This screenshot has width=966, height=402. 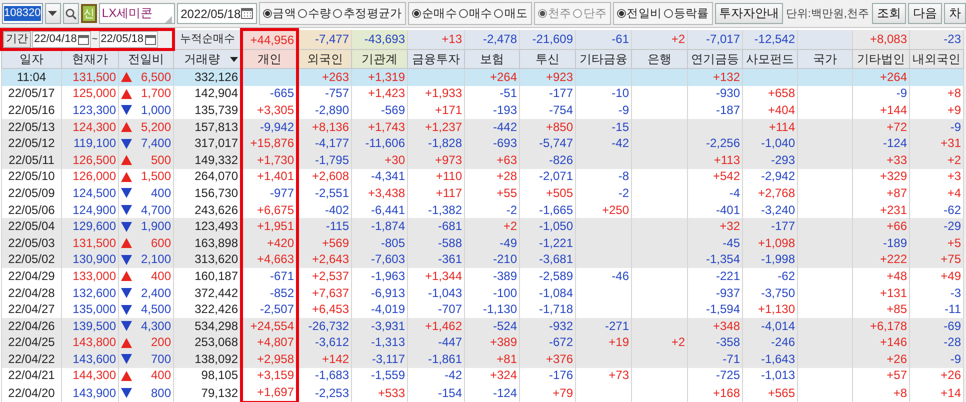 What do you see at coordinates (136, 13) in the screenshot?
I see `stock-name-field: LX세미콘` at bounding box center [136, 13].